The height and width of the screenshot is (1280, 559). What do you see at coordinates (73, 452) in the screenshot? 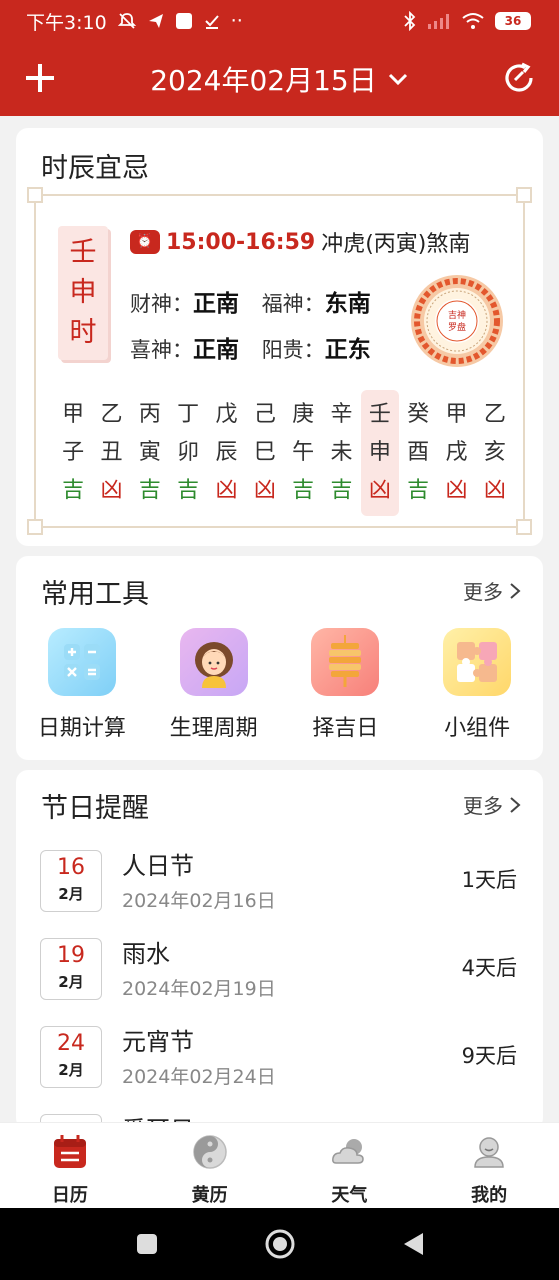
I see `earthly-branch: 子` at bounding box center [73, 452].